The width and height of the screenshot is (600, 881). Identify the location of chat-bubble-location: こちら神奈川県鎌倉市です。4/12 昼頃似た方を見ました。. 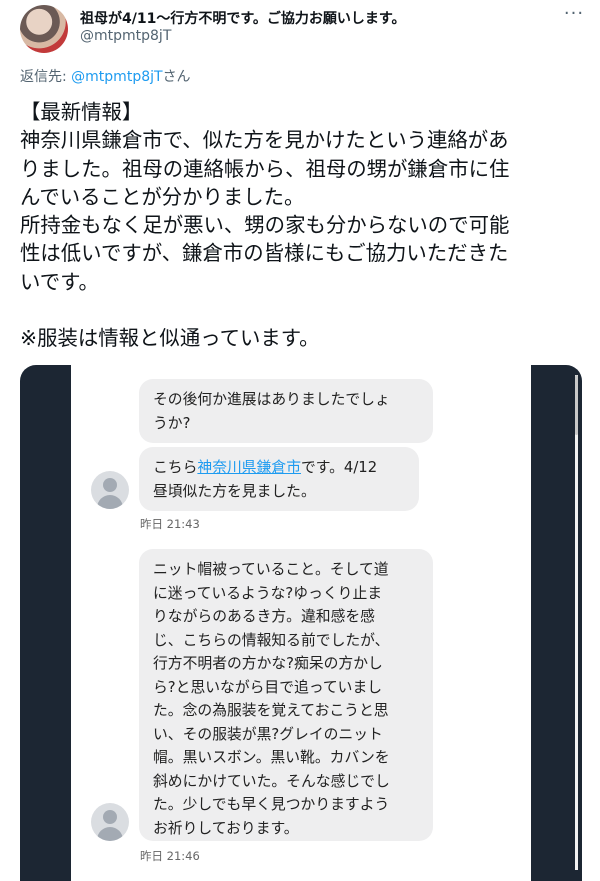
(279, 479).